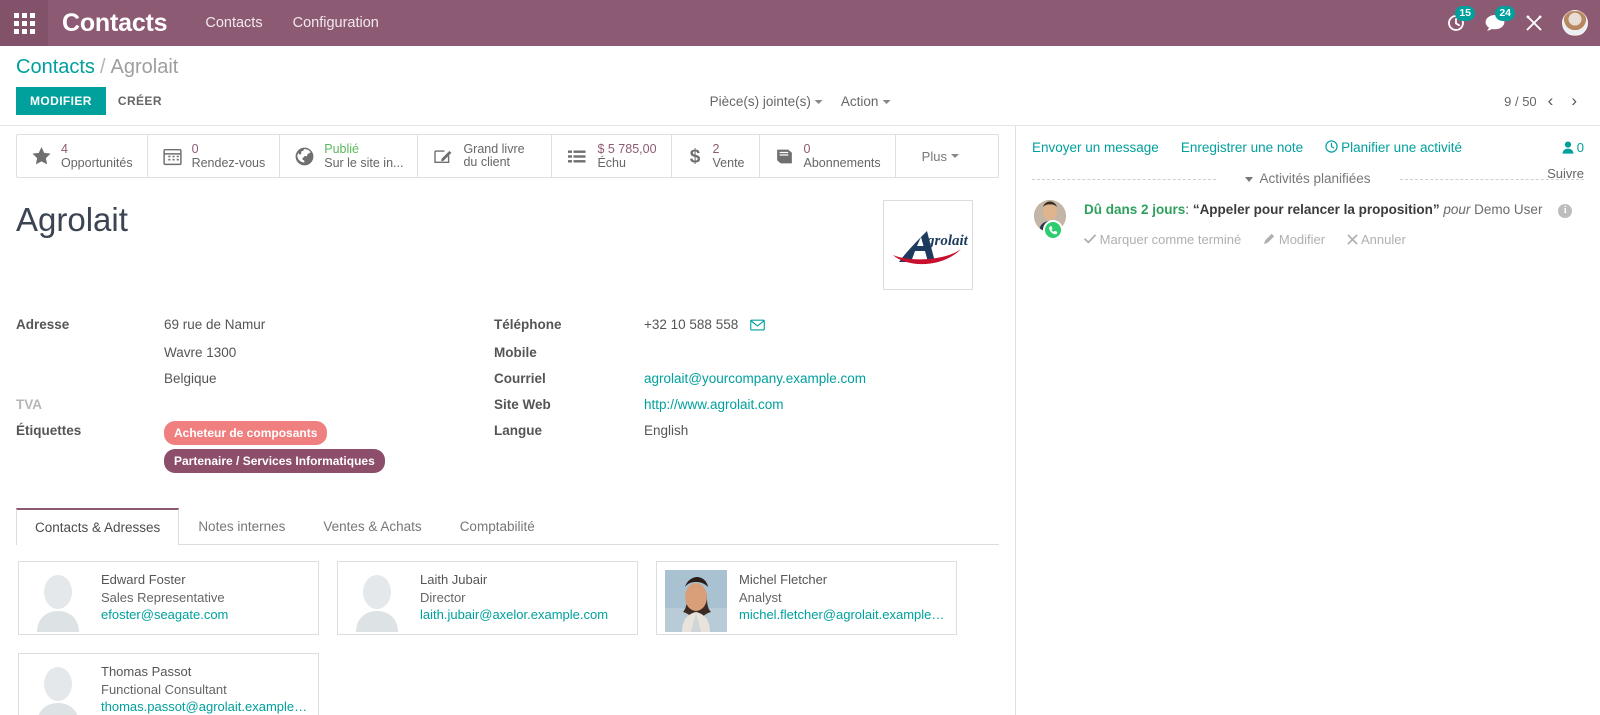  What do you see at coordinates (1302, 239) in the screenshot?
I see `activity-edit-label: Modifier` at bounding box center [1302, 239].